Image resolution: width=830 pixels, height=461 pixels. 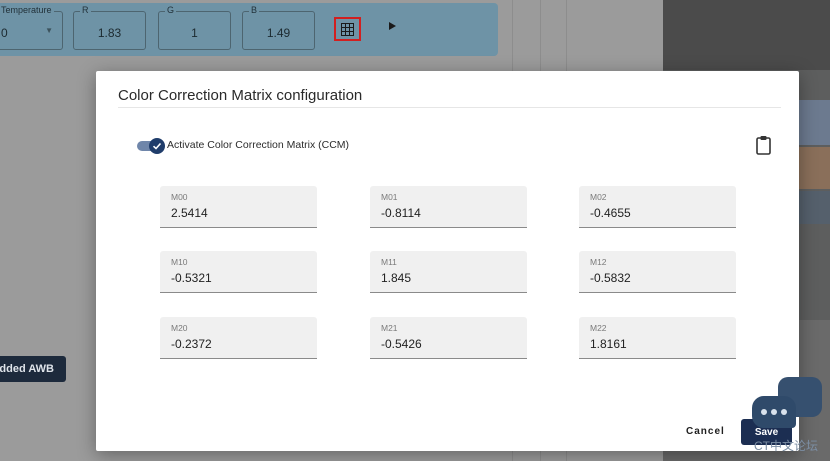 What do you see at coordinates (449, 107) in the screenshot?
I see `title-divider` at bounding box center [449, 107].